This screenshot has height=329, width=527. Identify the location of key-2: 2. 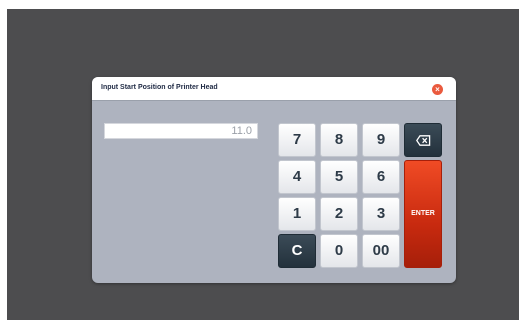
(339, 214).